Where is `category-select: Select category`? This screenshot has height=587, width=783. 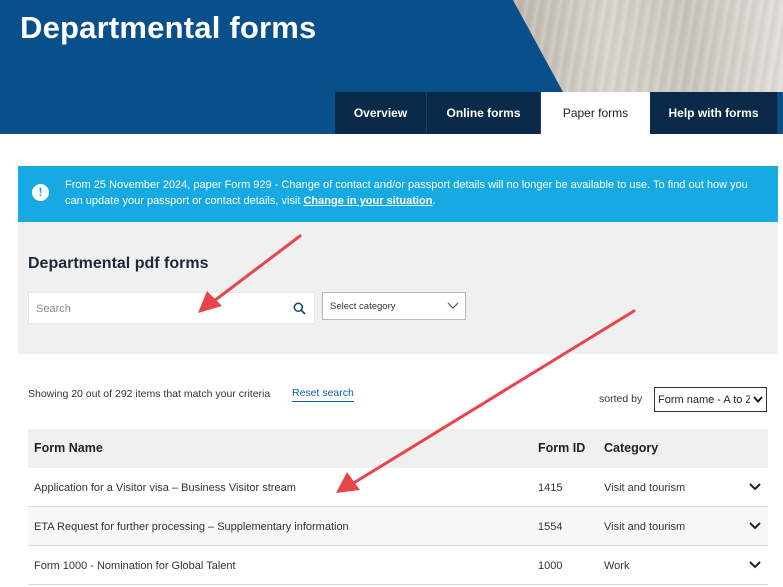
category-select: Select category is located at coordinates (394, 306).